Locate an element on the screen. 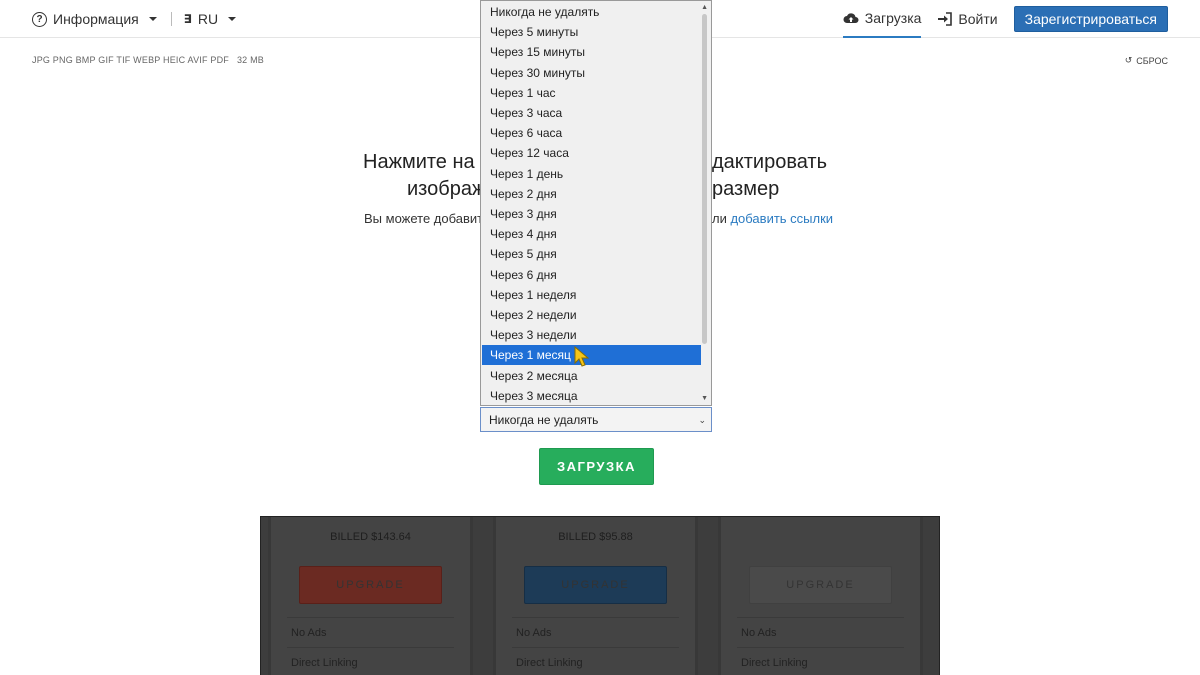  dropdown-option: Через 1 день is located at coordinates (591, 174).